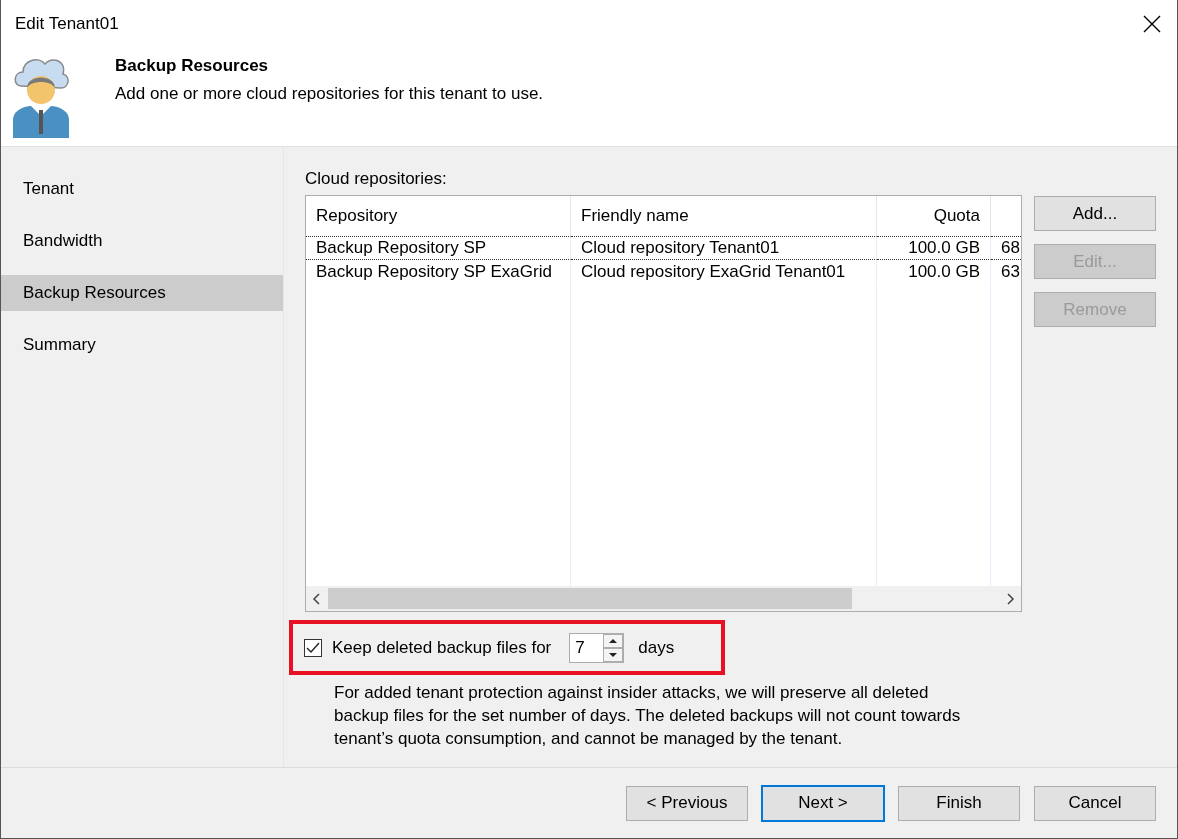 This screenshot has height=839, width=1178. What do you see at coordinates (192, 66) in the screenshot?
I see `page-title: Backup Resources` at bounding box center [192, 66].